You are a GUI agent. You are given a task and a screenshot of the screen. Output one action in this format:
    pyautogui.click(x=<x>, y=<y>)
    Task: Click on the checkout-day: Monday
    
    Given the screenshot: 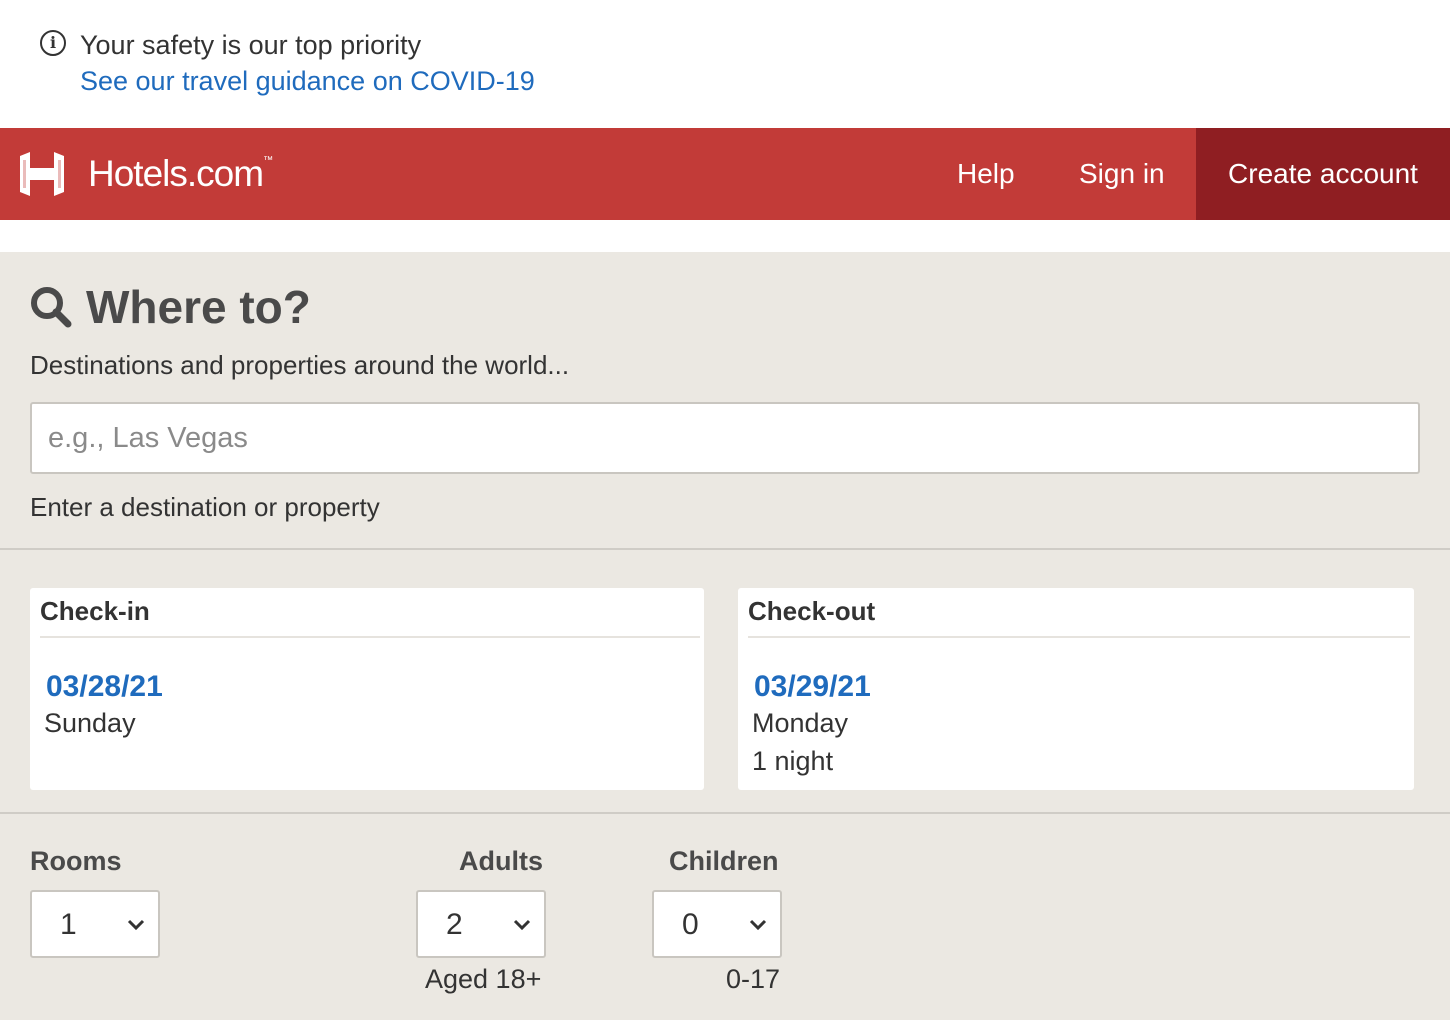 What is the action you would take?
    pyautogui.click(x=800, y=723)
    